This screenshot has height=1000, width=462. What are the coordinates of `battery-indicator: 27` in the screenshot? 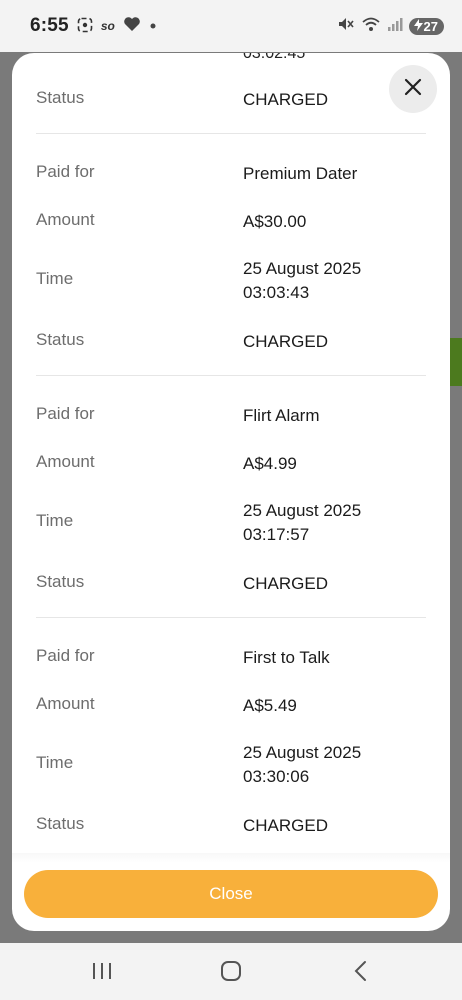 It's located at (426, 26).